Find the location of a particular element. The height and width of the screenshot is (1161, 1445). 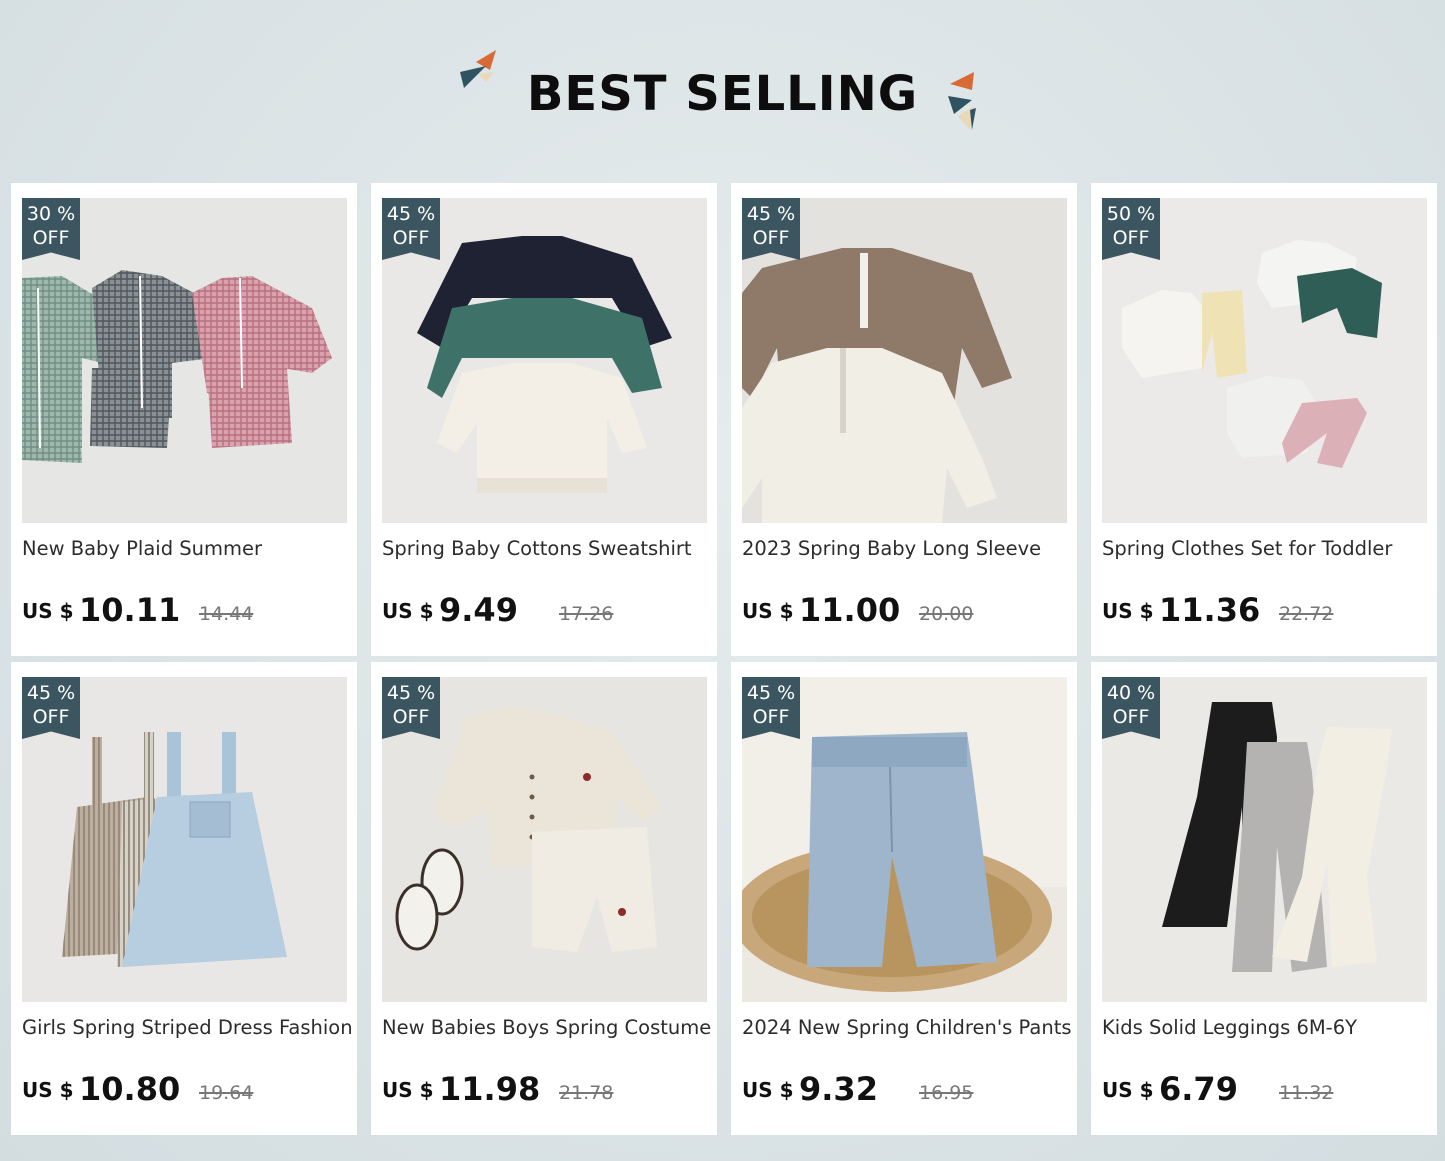

sale-price: 11.98 is located at coordinates (490, 1089).